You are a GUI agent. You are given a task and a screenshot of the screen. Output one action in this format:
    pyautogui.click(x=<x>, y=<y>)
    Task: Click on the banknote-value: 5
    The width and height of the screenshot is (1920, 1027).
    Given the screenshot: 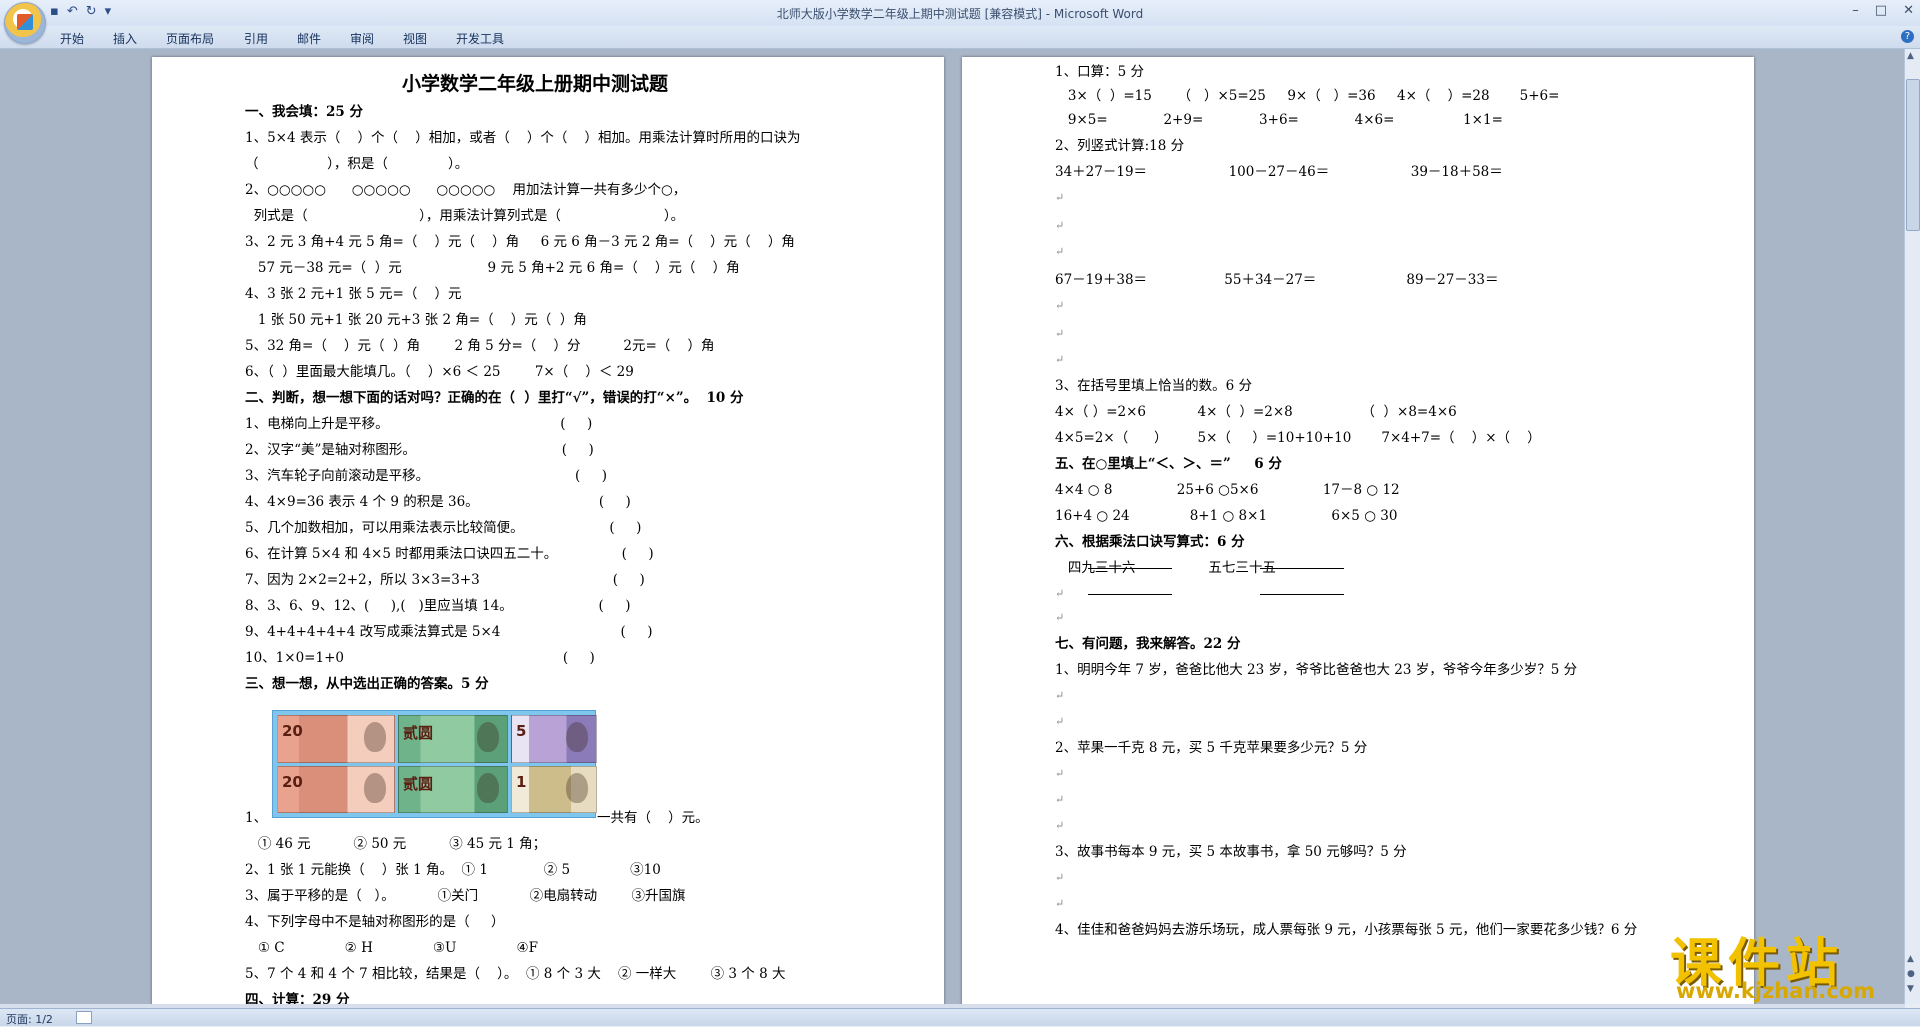 What is the action you would take?
    pyautogui.click(x=521, y=731)
    